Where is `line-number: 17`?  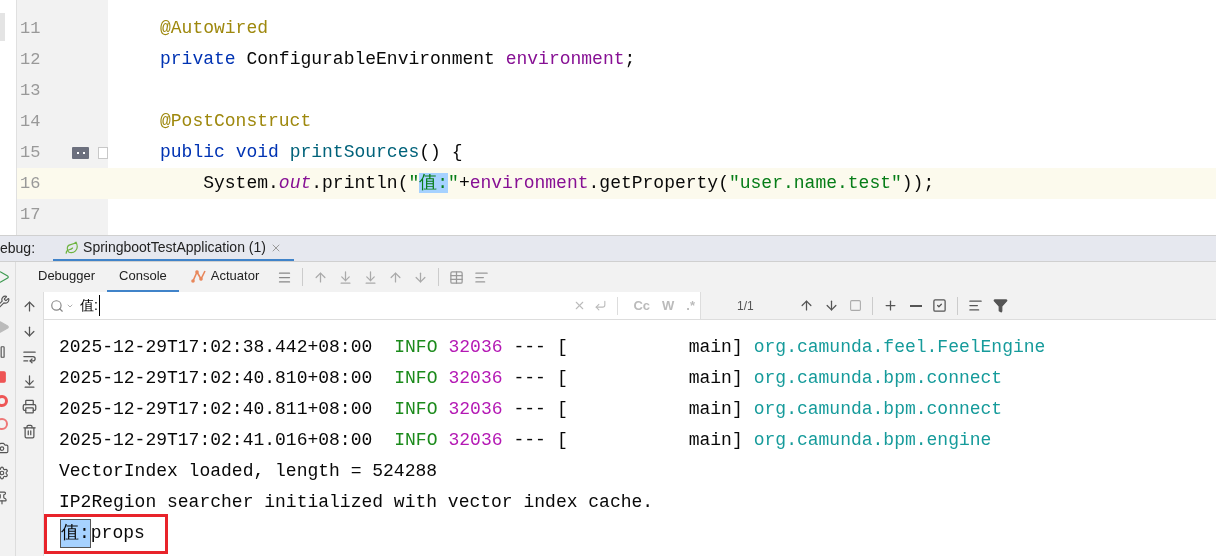 line-number: 17 is located at coordinates (30, 214).